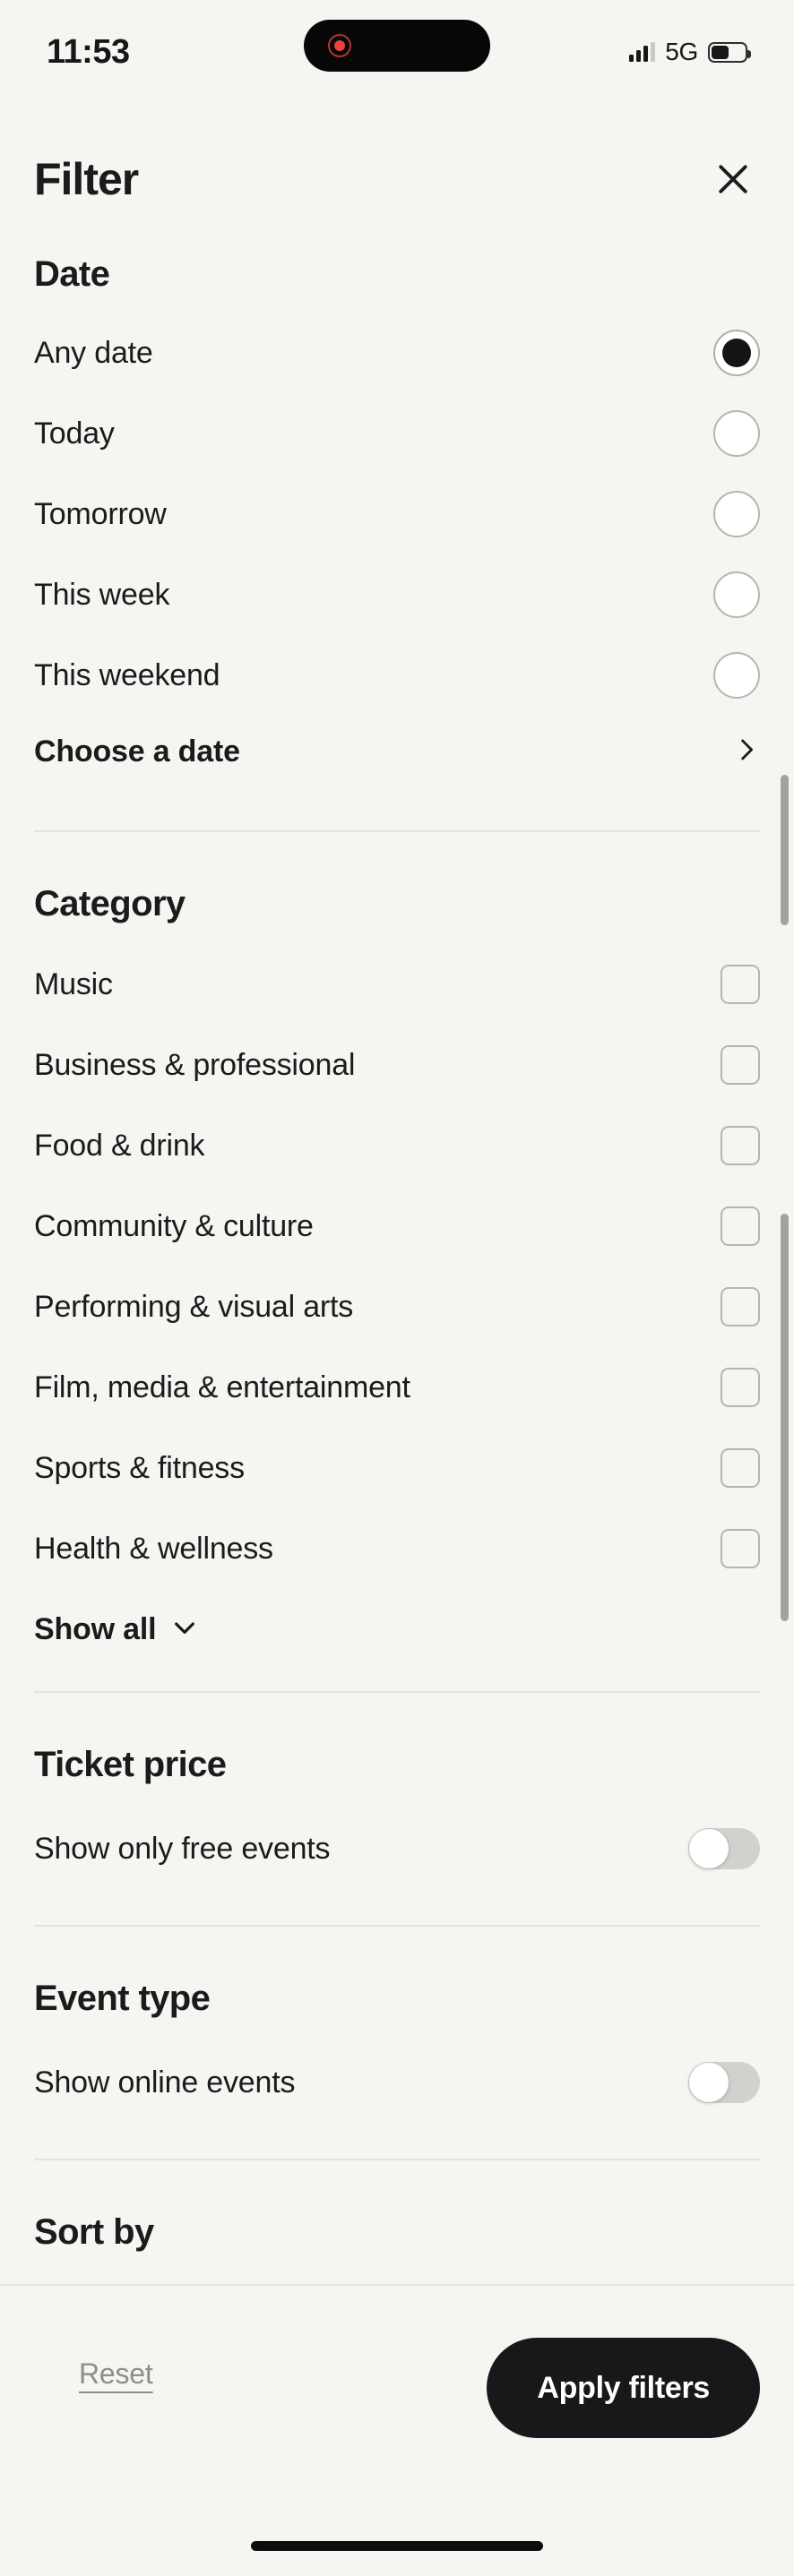 The height and width of the screenshot is (2576, 794). Describe the element at coordinates (397, 1065) in the screenshot. I see `category-option-business-professional: Business & professional` at that location.